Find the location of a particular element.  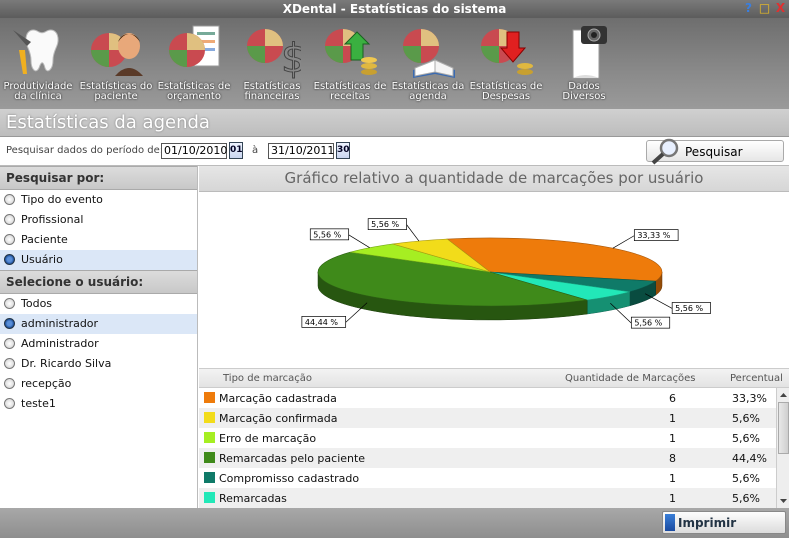

col-header-pct: Percentual is located at coordinates (756, 378).